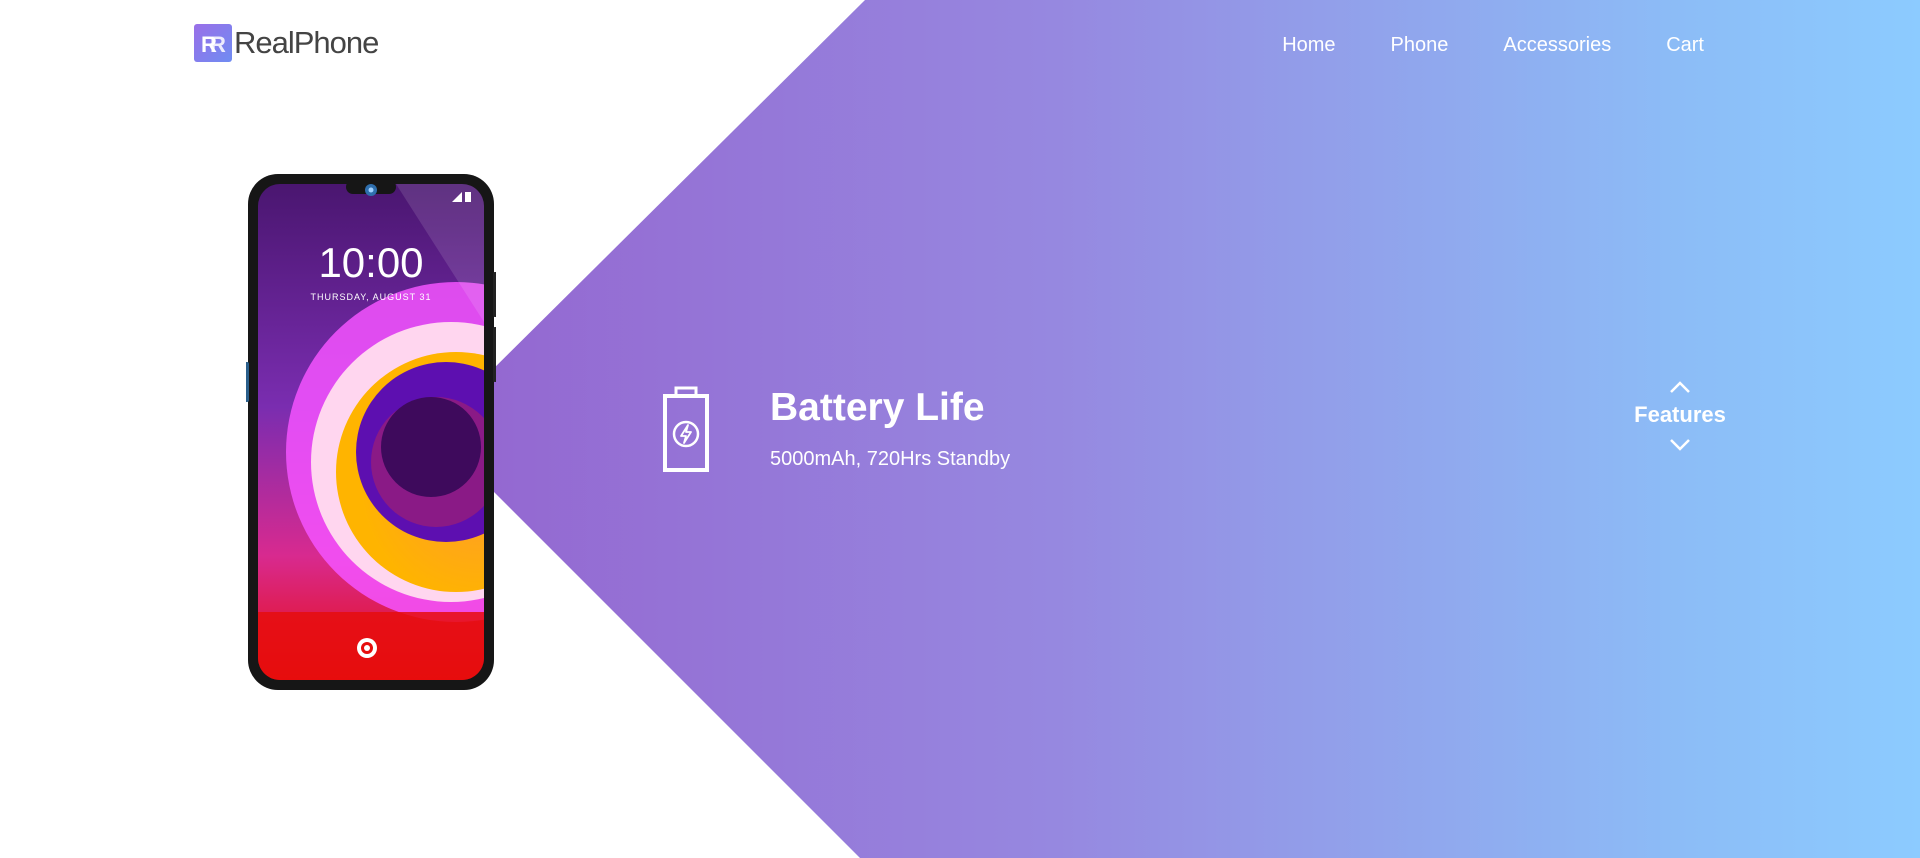 Image resolution: width=1920 pixels, height=858 pixels. What do you see at coordinates (1685, 45) in the screenshot?
I see `nav-cart: Cart` at bounding box center [1685, 45].